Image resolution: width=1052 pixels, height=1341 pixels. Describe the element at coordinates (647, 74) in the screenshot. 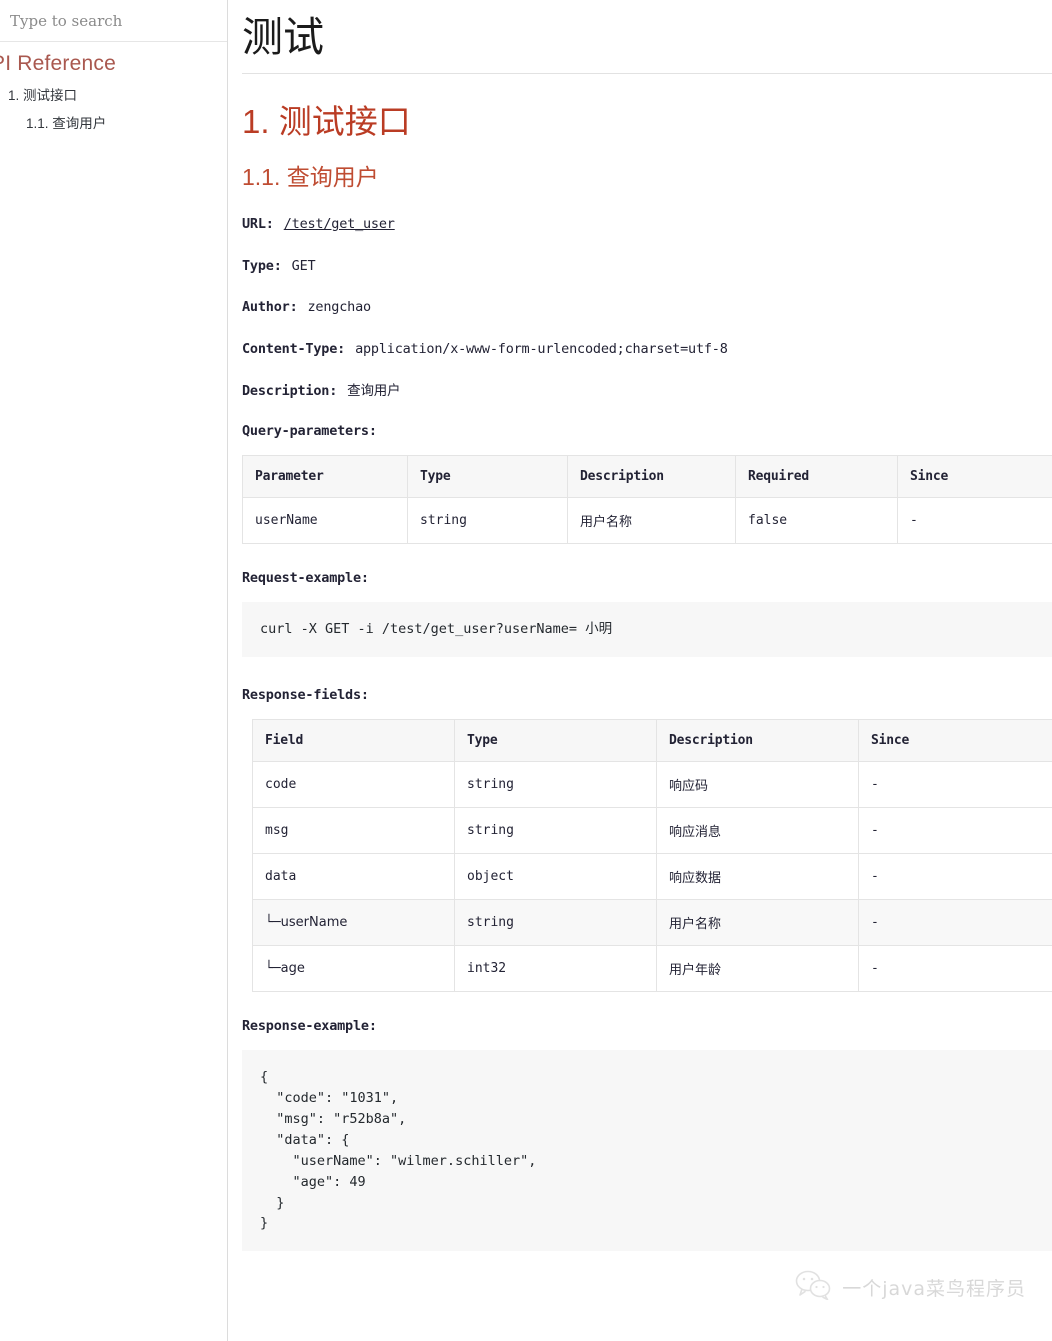

I see `title-divider` at that location.